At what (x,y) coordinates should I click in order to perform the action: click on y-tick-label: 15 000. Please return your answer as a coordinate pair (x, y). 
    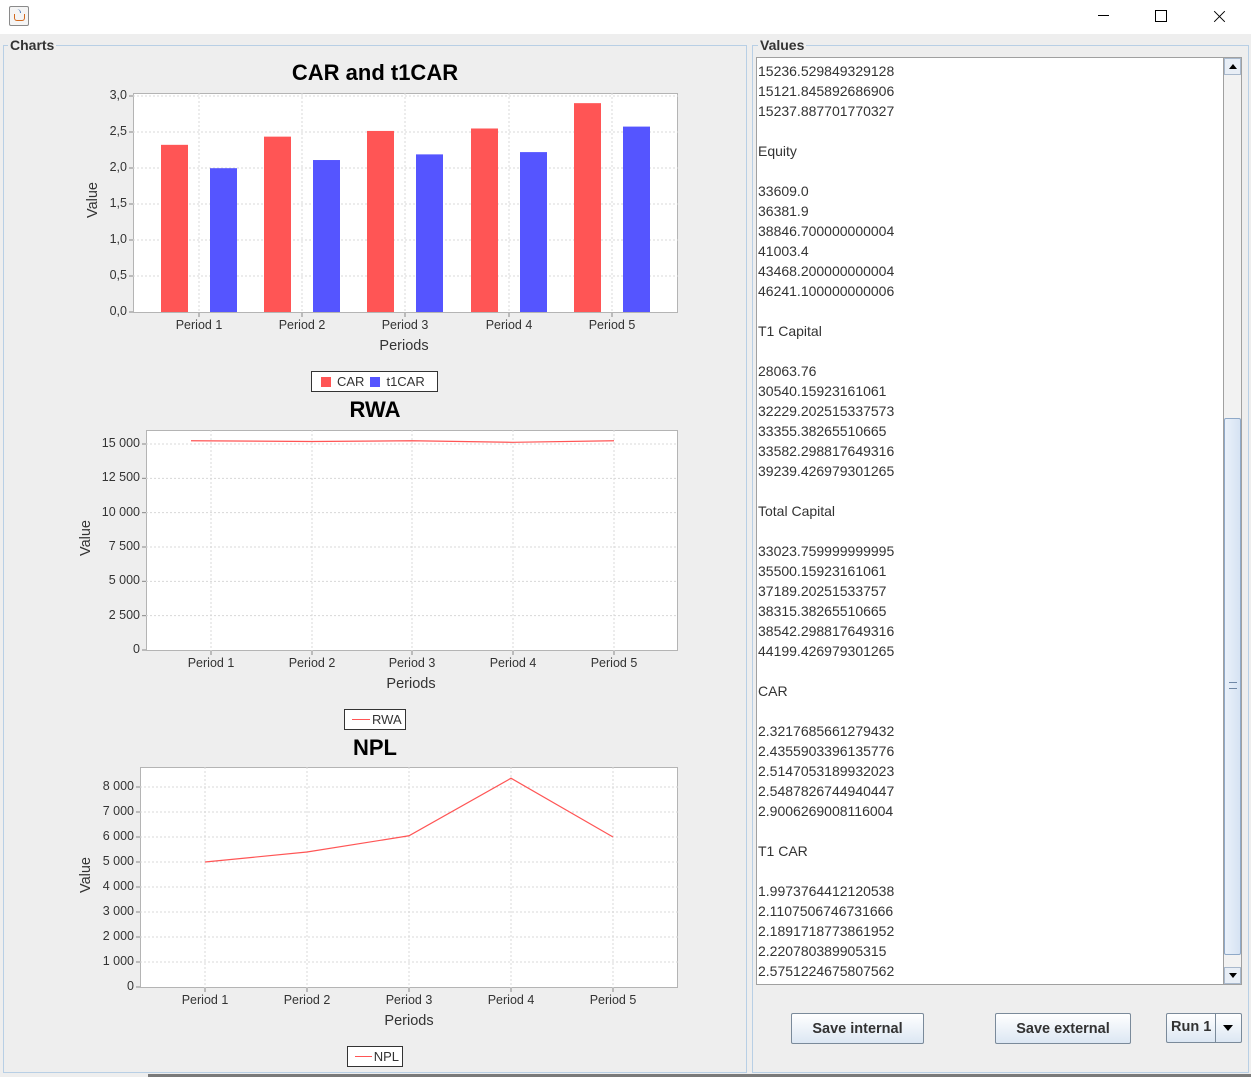
    Looking at the image, I should click on (120, 443).